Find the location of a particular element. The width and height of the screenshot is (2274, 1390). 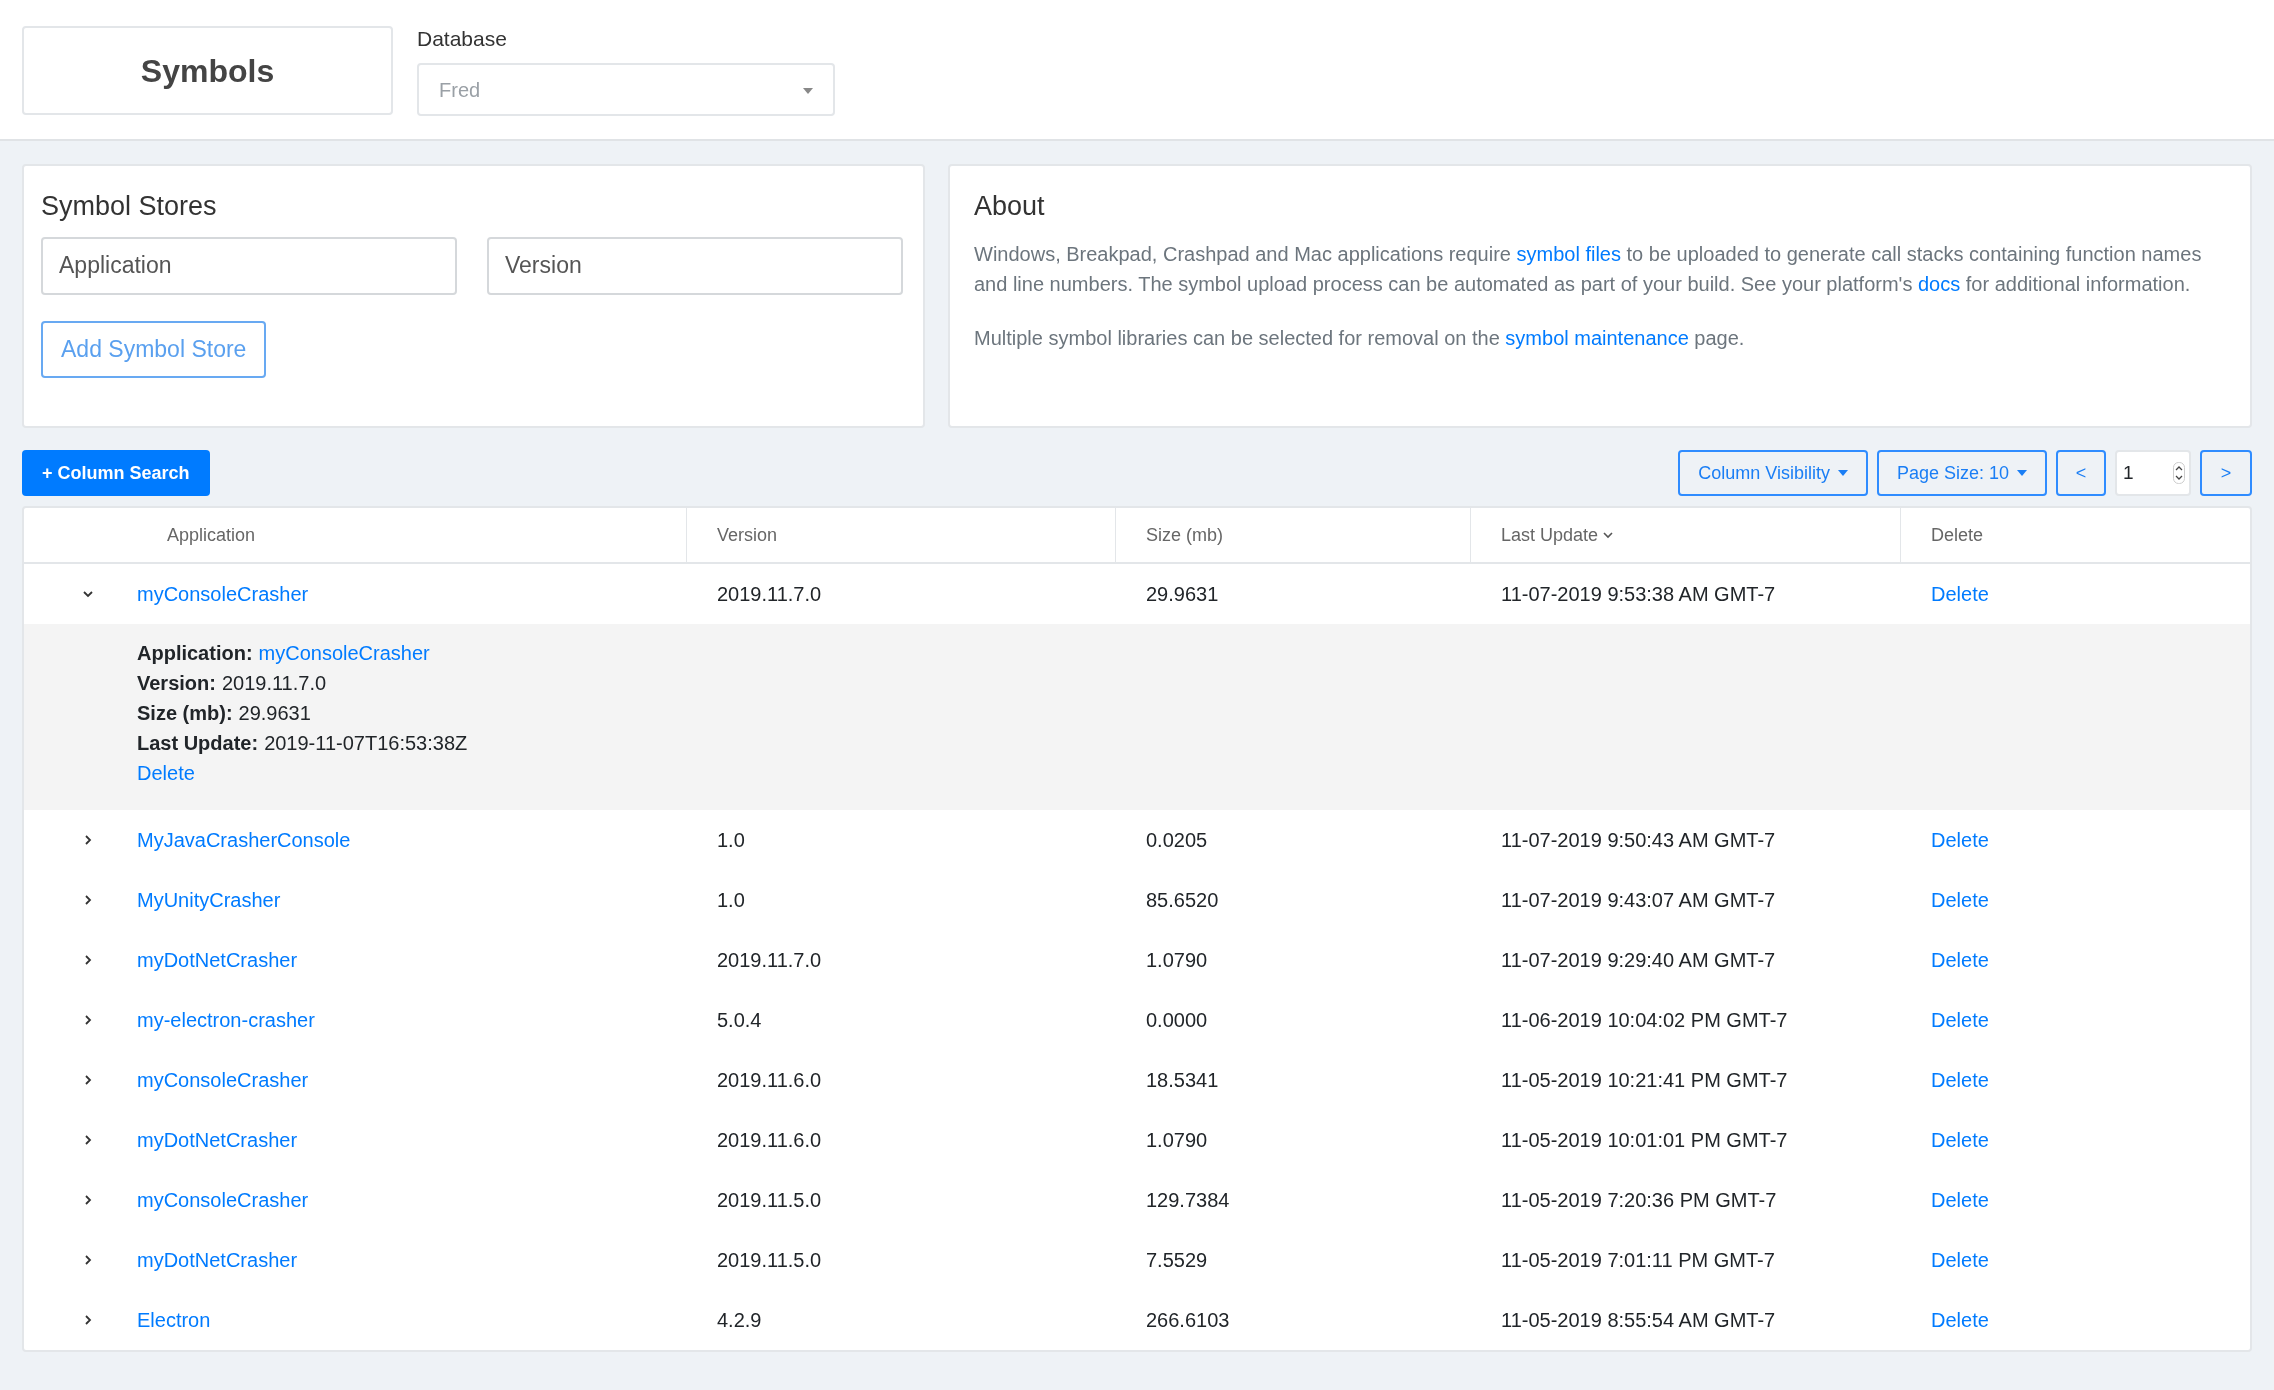

table-cell-text: 4.2.9 is located at coordinates (739, 1320).